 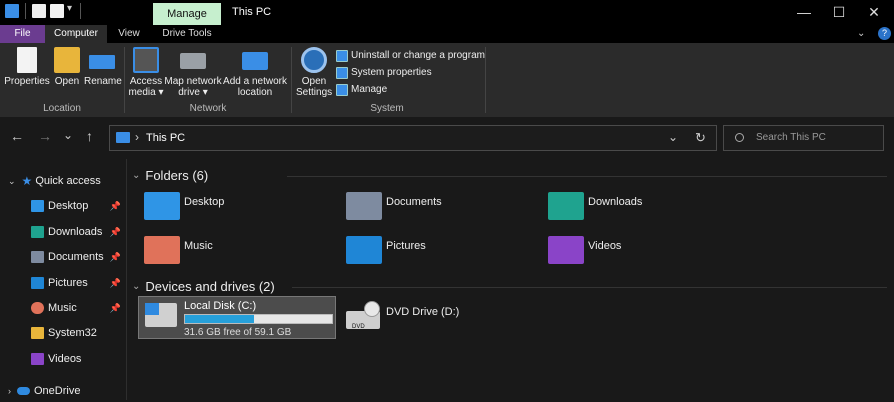 What do you see at coordinates (27, 181) in the screenshot?
I see `star-icon: ★` at bounding box center [27, 181].